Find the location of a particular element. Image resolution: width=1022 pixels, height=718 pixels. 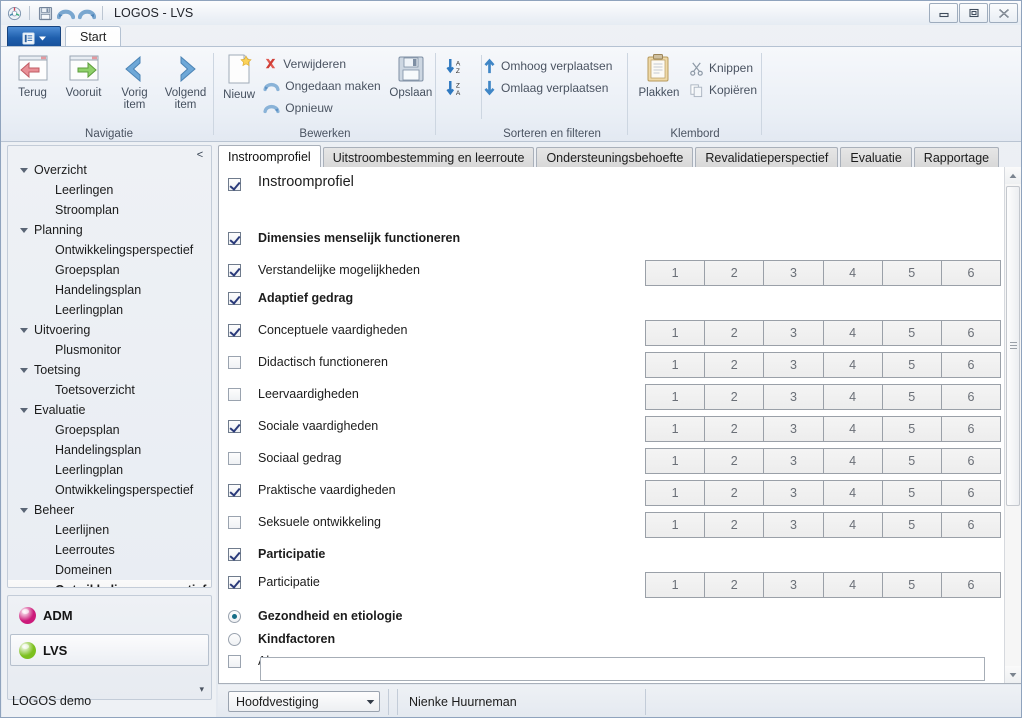

sidebar-item-stroomplan: Stroomplan is located at coordinates (109, 210).